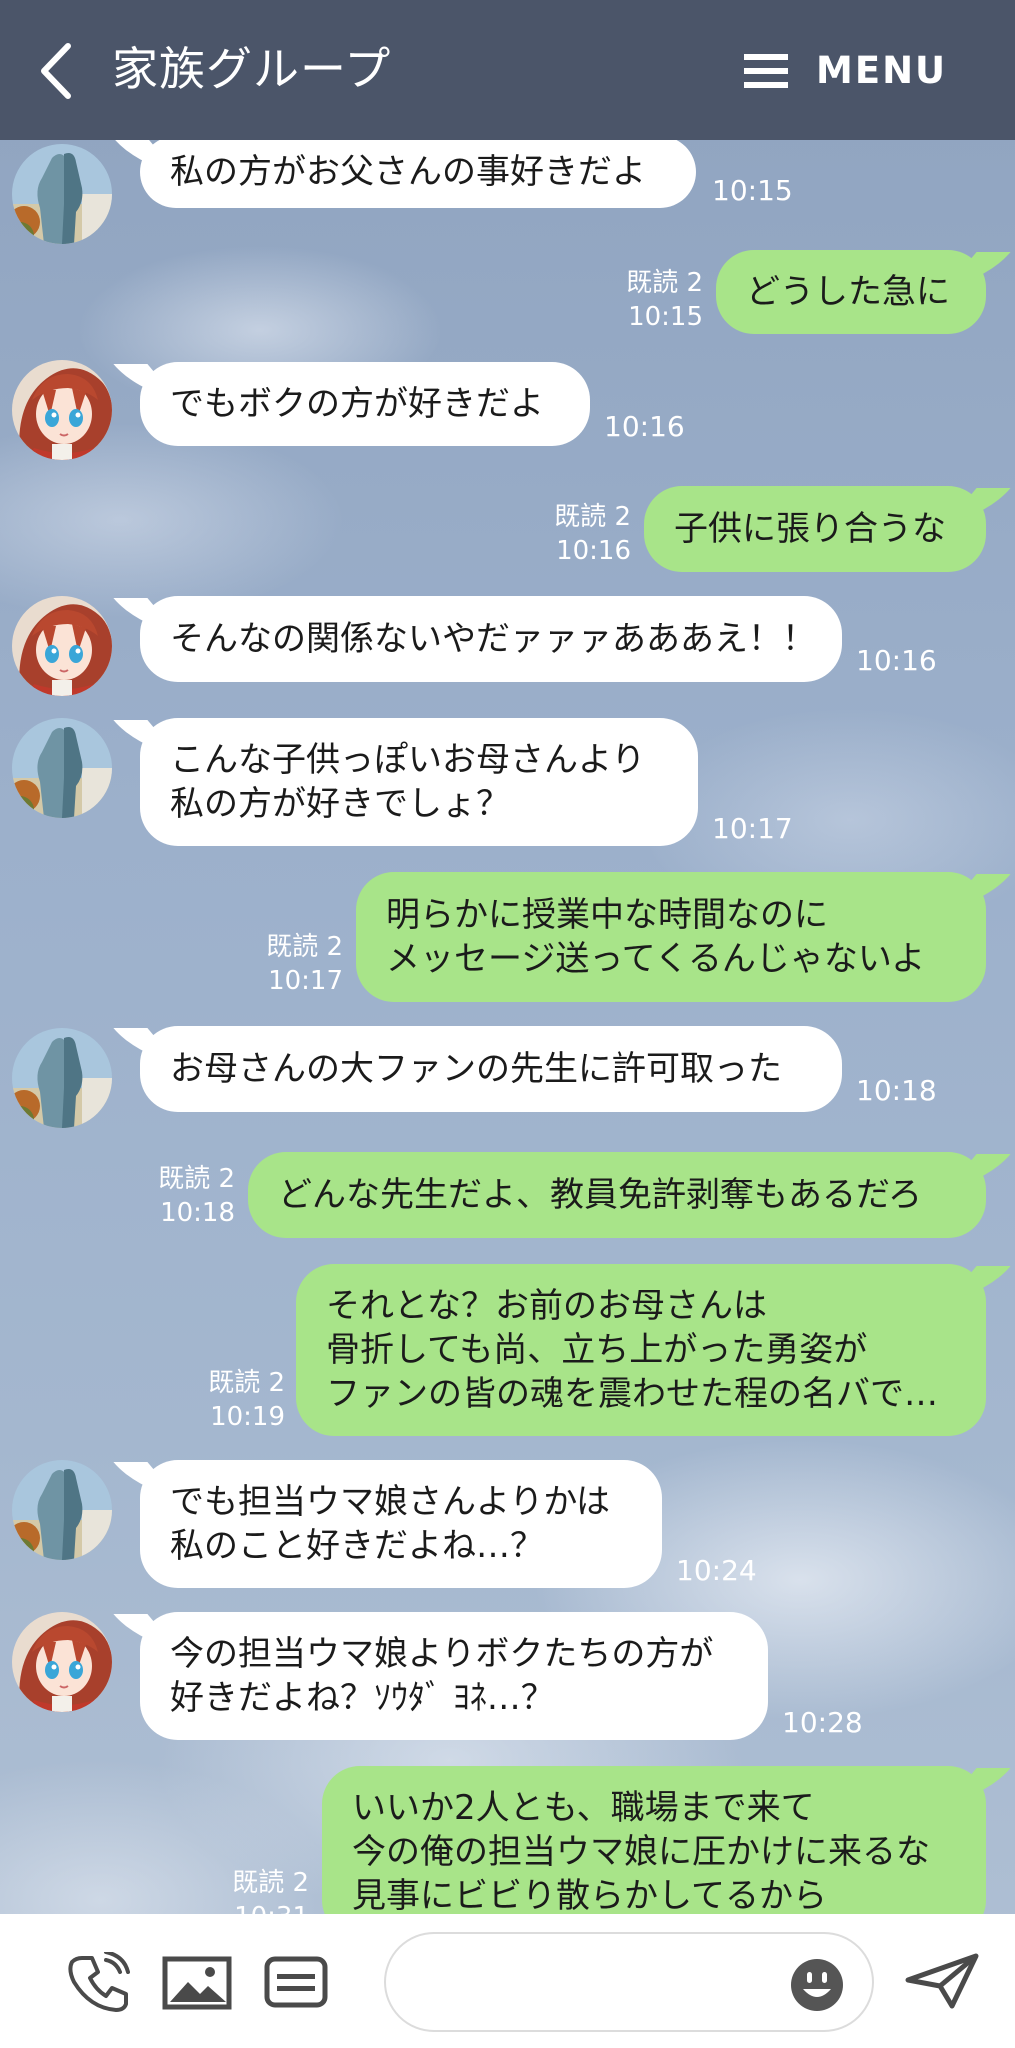 Image resolution: width=1015 pixels, height=2048 pixels. What do you see at coordinates (196, 1196) in the screenshot?
I see `message-meta: 既読 2 10:18` at bounding box center [196, 1196].